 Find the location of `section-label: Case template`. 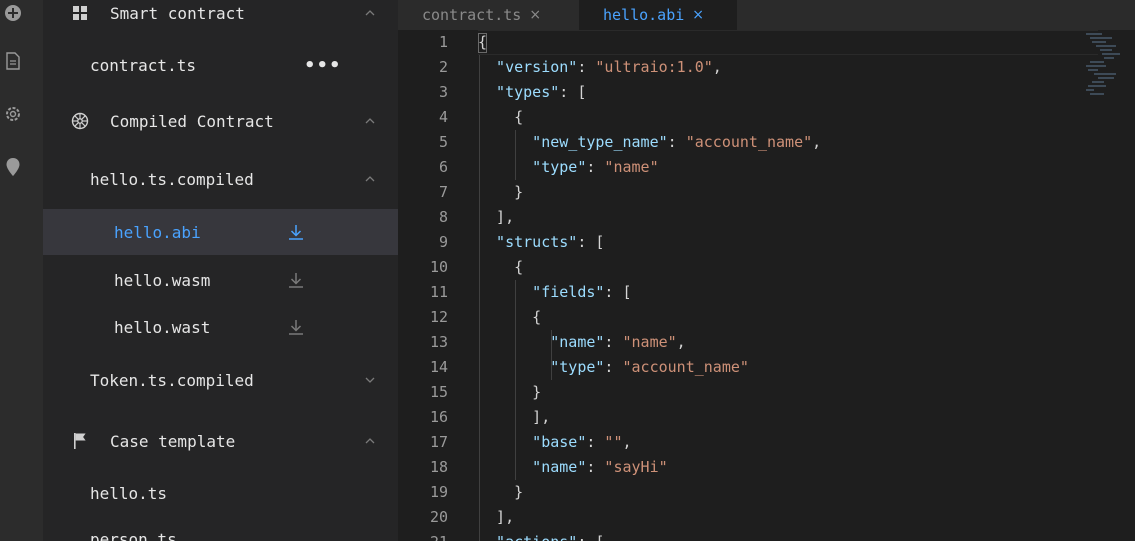

section-label: Case template is located at coordinates (173, 441).